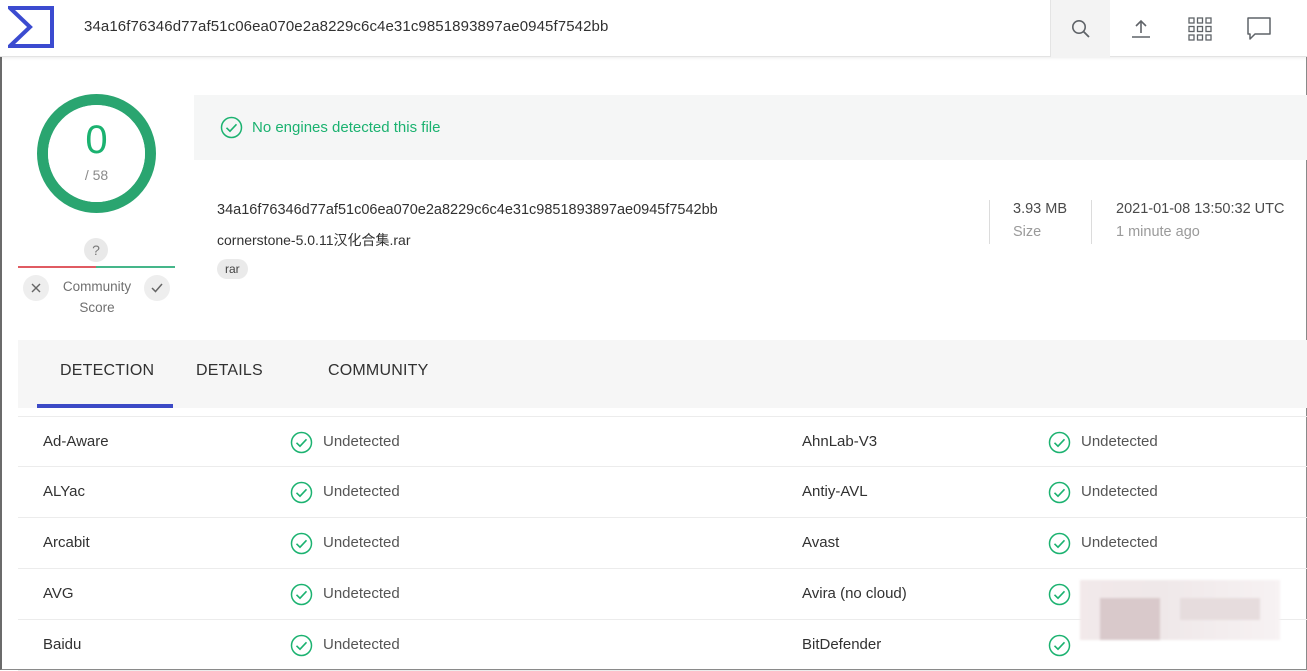  I want to click on community-label-line2: Score, so click(97, 307).